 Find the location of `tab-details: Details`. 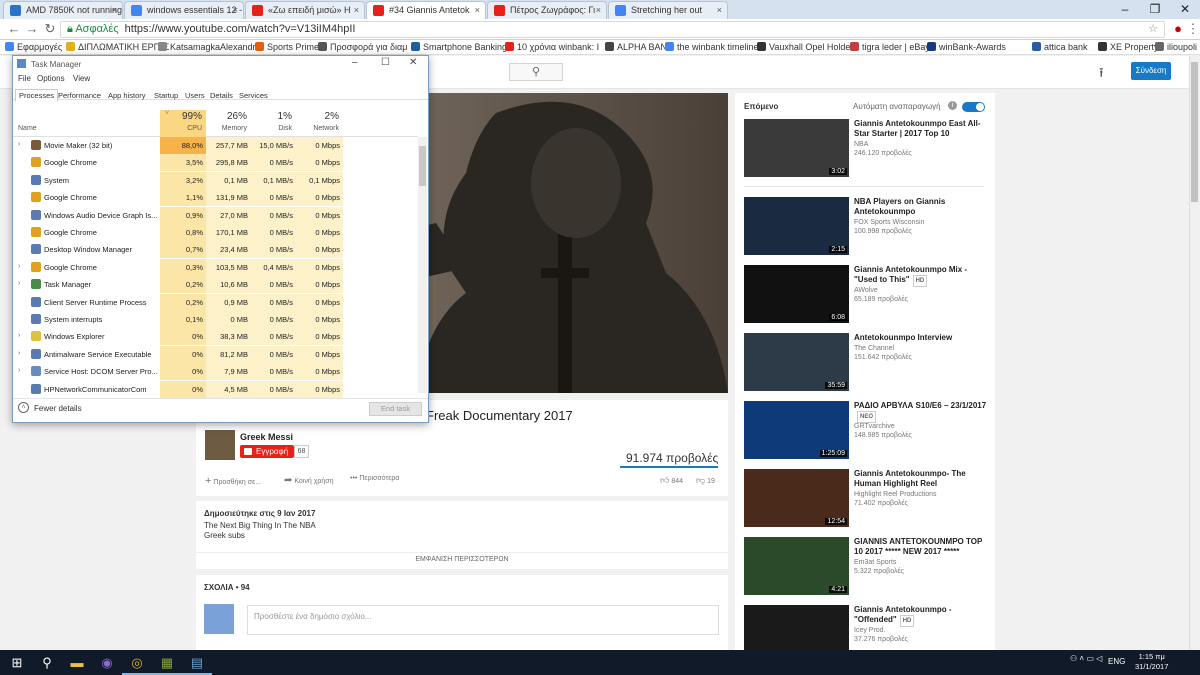

tab-details: Details is located at coordinates (221, 95).